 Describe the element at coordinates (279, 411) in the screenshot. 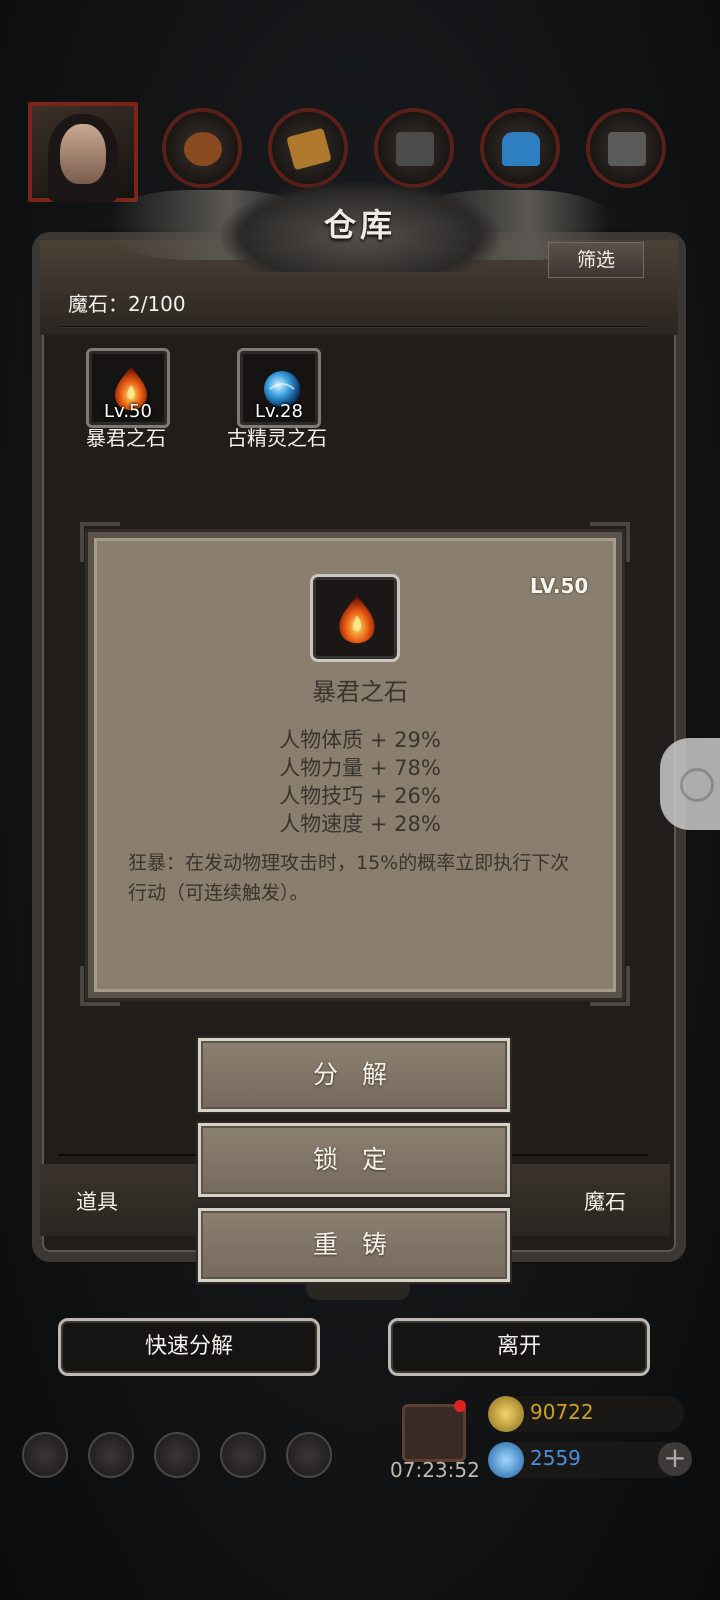

I see `item-level: Lv.28` at that location.